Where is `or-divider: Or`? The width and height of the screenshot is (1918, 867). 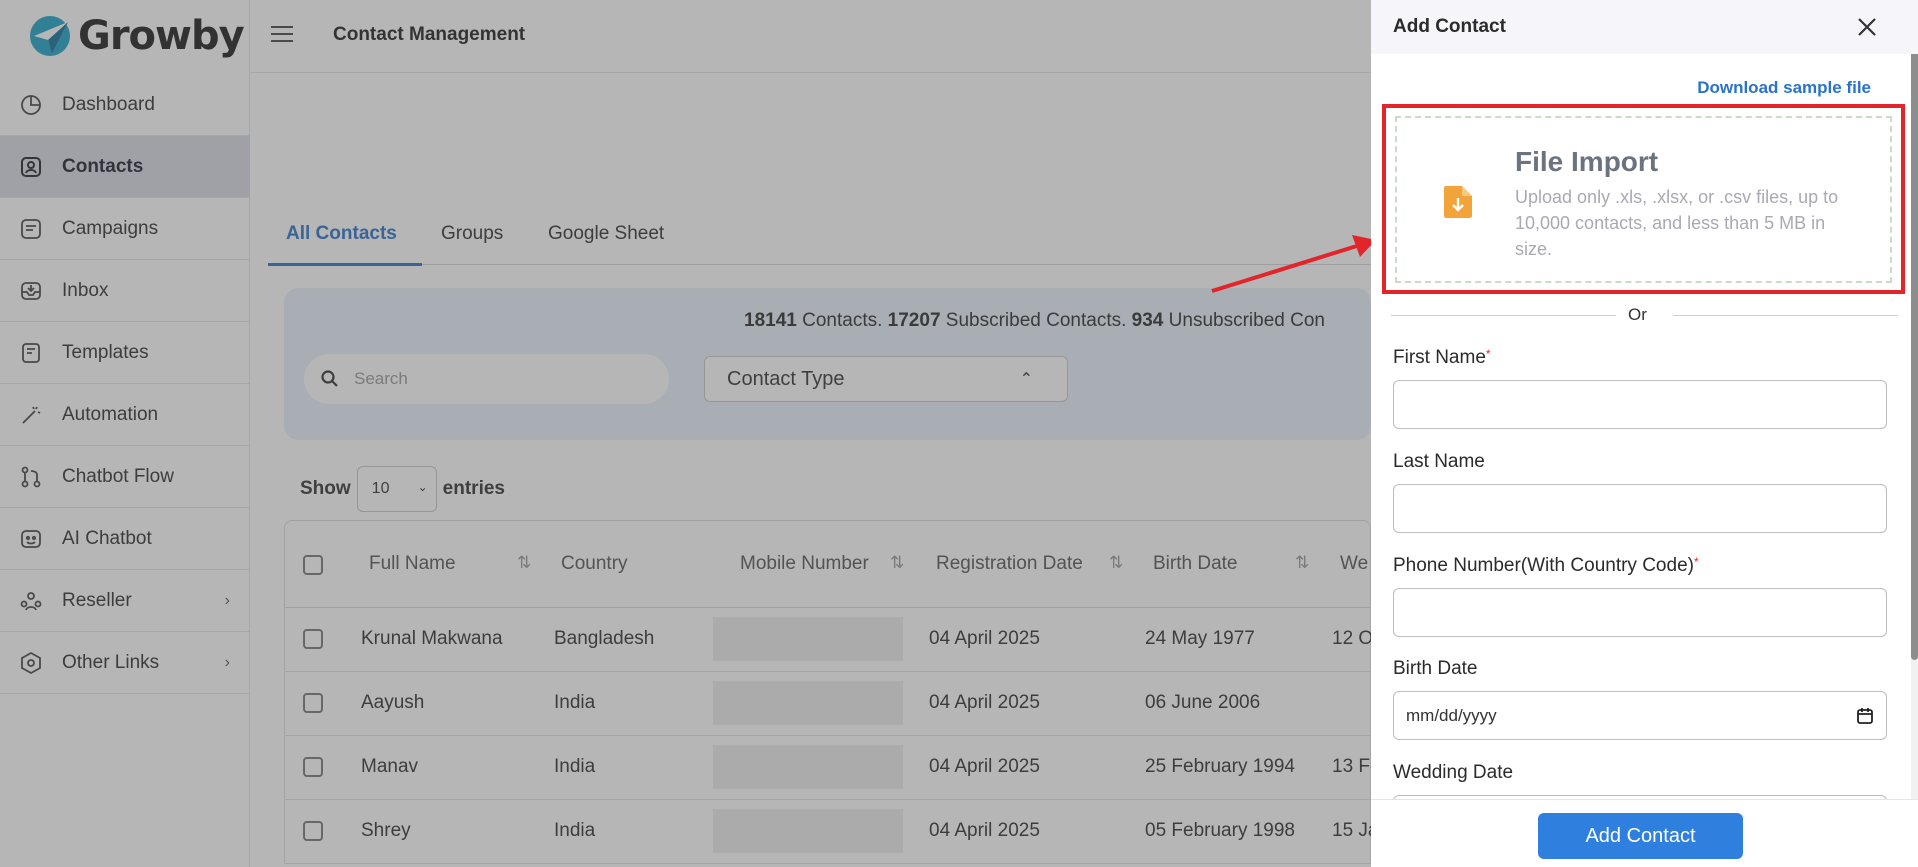
or-divider: Or is located at coordinates (1644, 315).